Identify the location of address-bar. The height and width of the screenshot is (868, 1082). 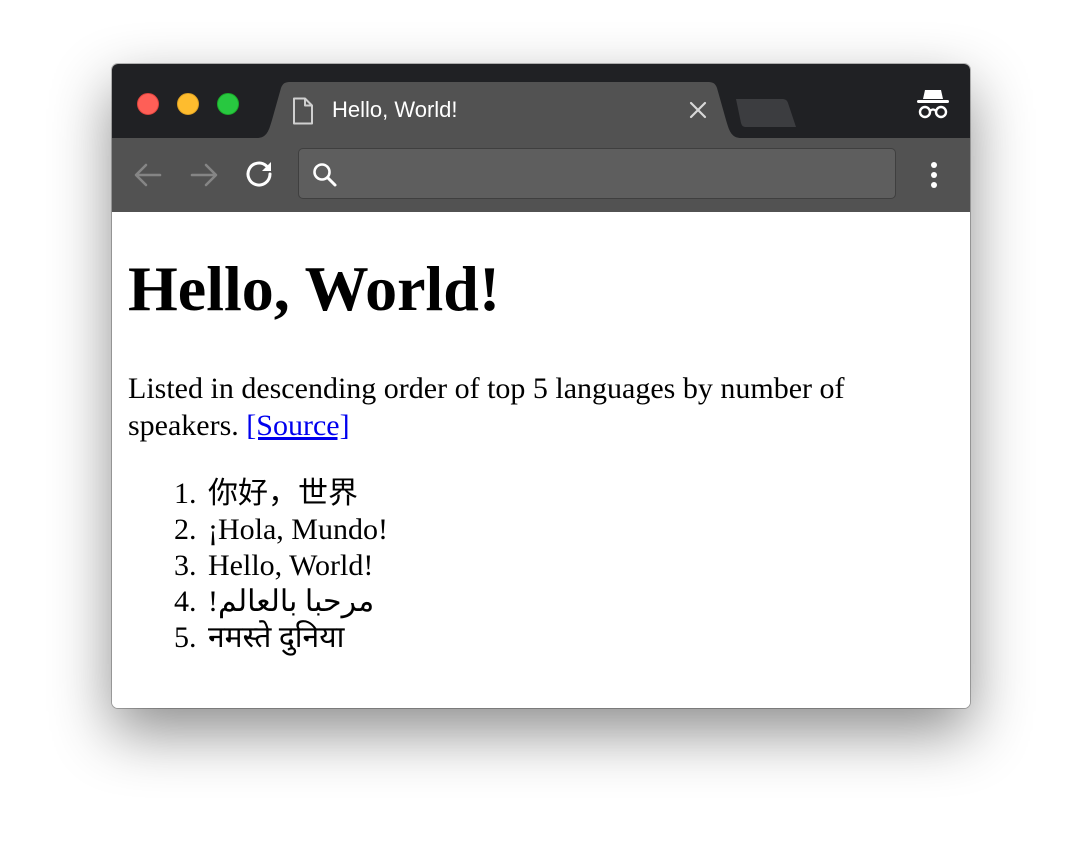
(597, 173).